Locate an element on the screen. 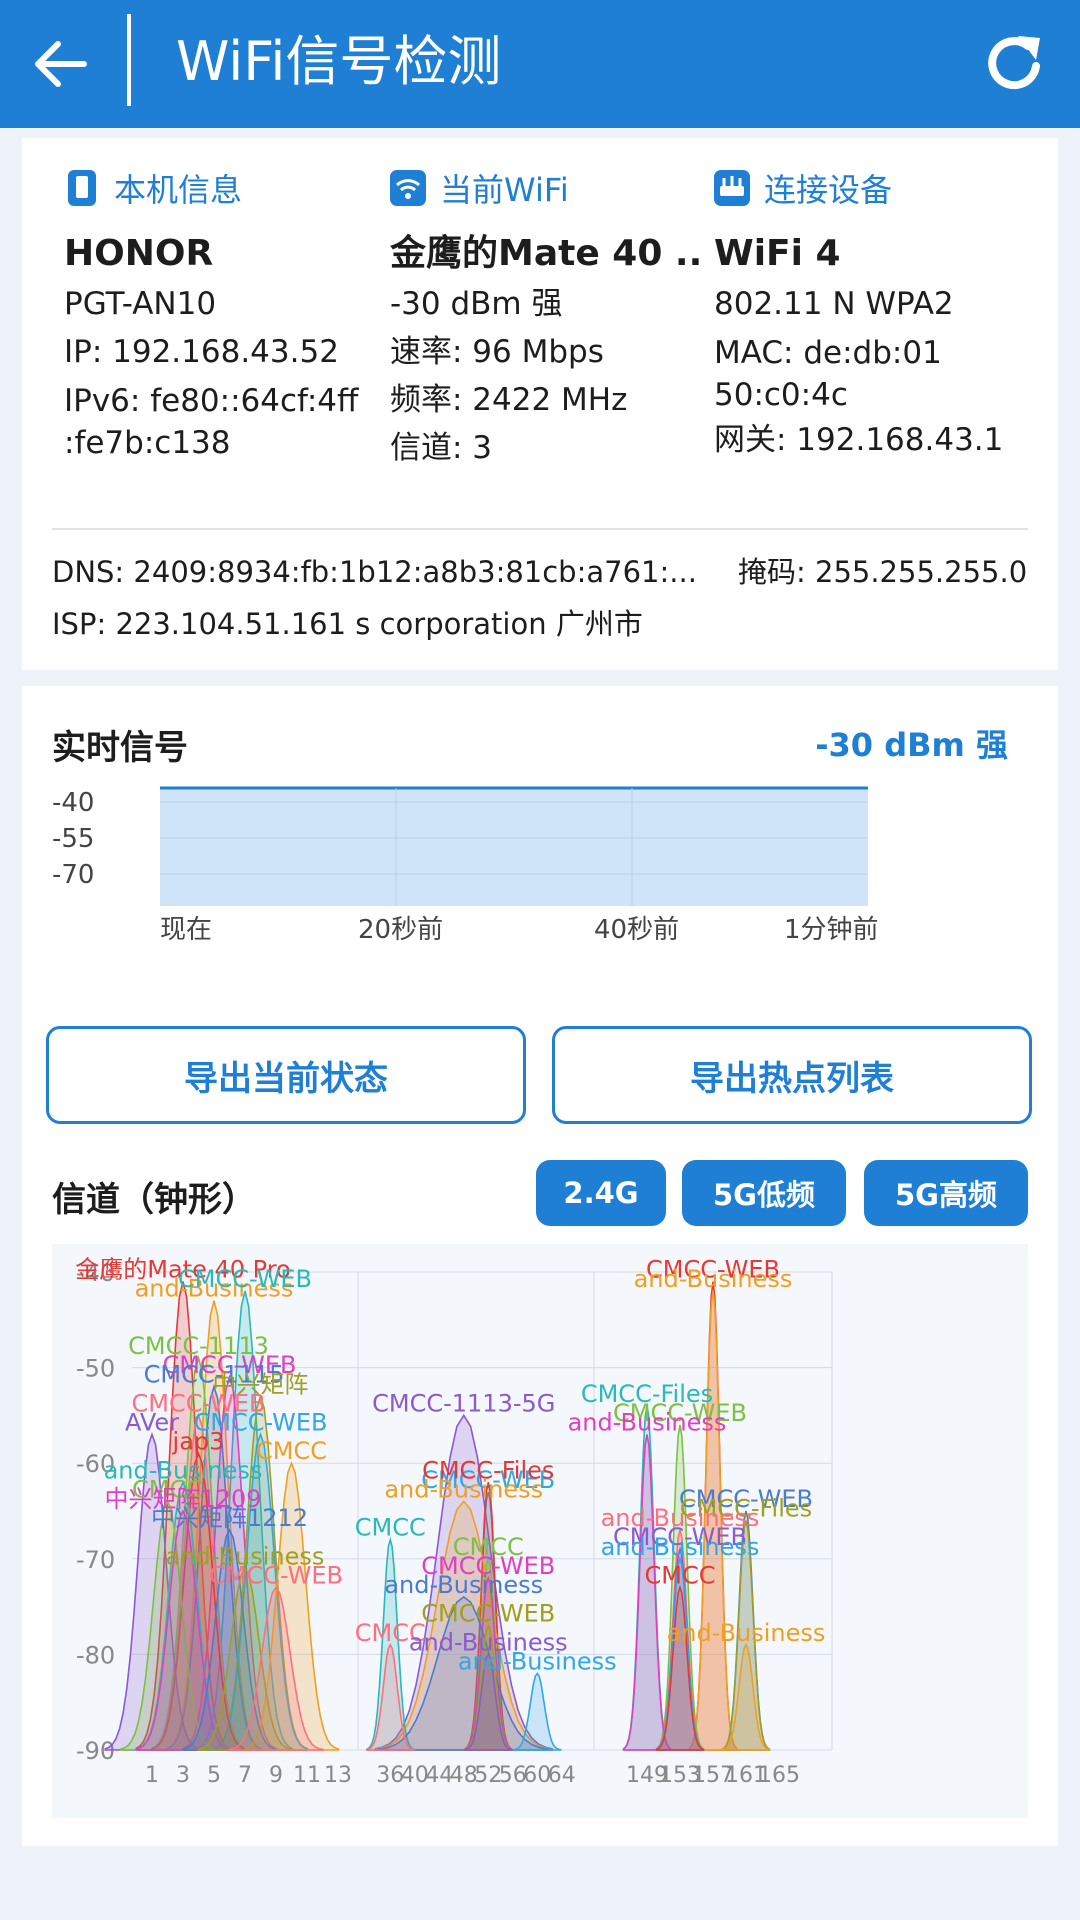 The image size is (1080, 1920). tab-2-4g: 2.4G is located at coordinates (601, 1193).